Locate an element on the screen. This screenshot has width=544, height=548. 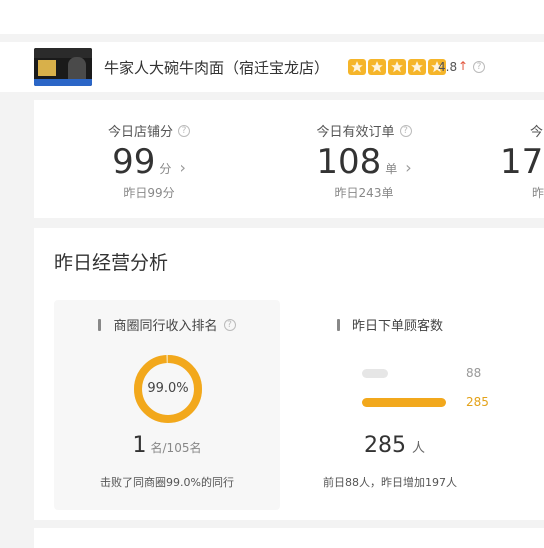
customer-footer: 前日88人，昨日增加197人 is located at coordinates (390, 482).